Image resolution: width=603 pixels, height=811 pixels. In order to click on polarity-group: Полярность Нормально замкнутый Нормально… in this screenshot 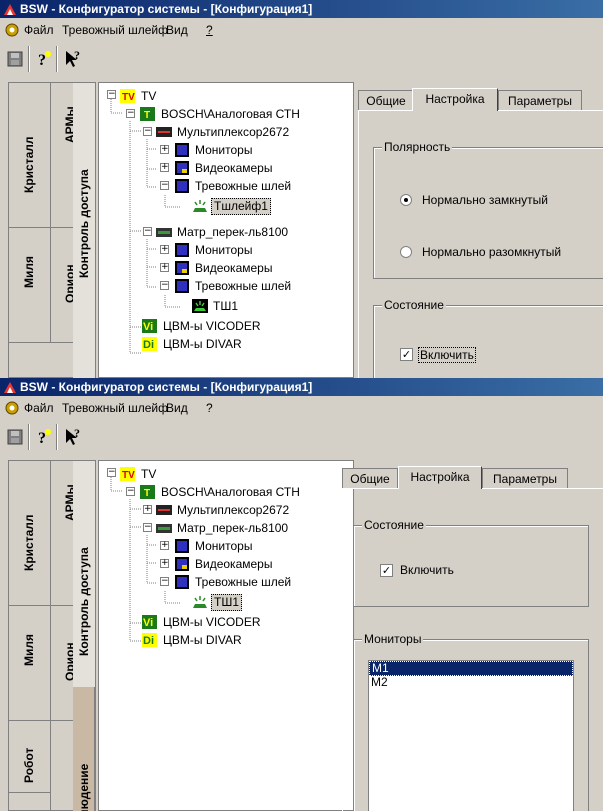, I will do `click(488, 209)`.